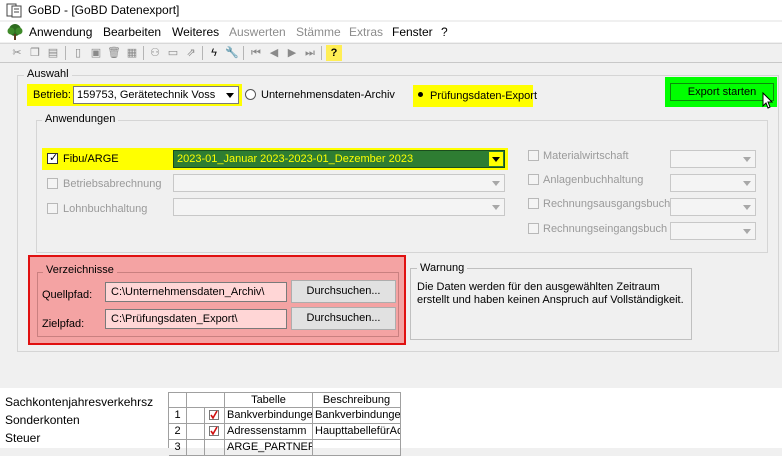 The image size is (782, 456). I want to click on menu-bearbeiten: Bearbeiten, so click(132, 32).